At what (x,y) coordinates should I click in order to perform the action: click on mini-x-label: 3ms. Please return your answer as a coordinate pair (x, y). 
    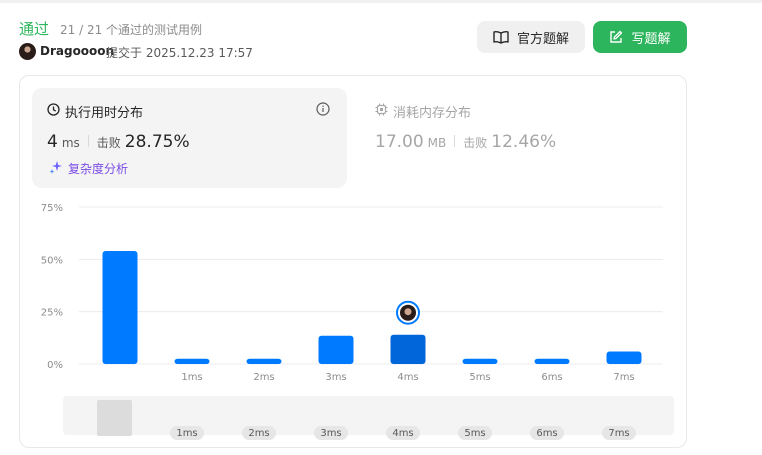
    Looking at the image, I should click on (330, 433).